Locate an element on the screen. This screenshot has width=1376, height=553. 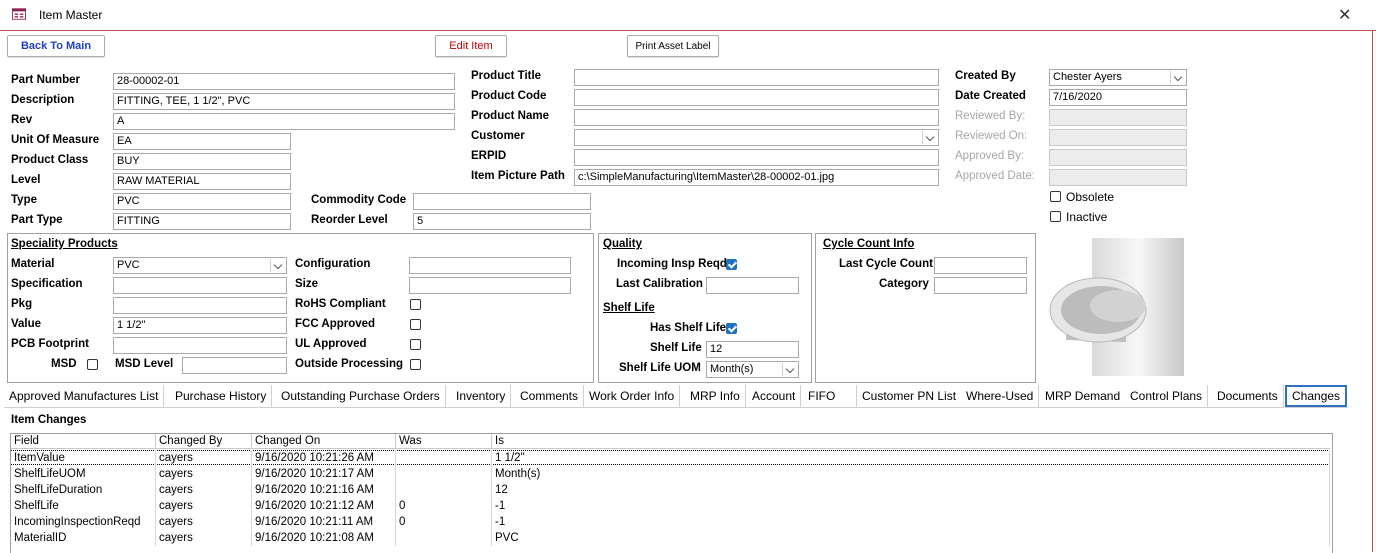
tab-approved-manufactures-list: Approved Manufactures List is located at coordinates (84, 396).